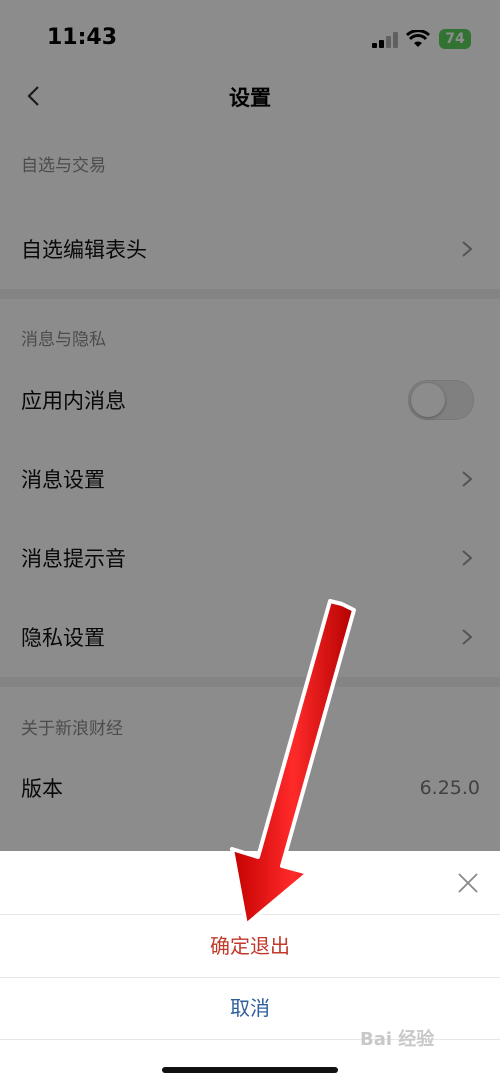  I want to click on home-indicator, so click(250, 1070).